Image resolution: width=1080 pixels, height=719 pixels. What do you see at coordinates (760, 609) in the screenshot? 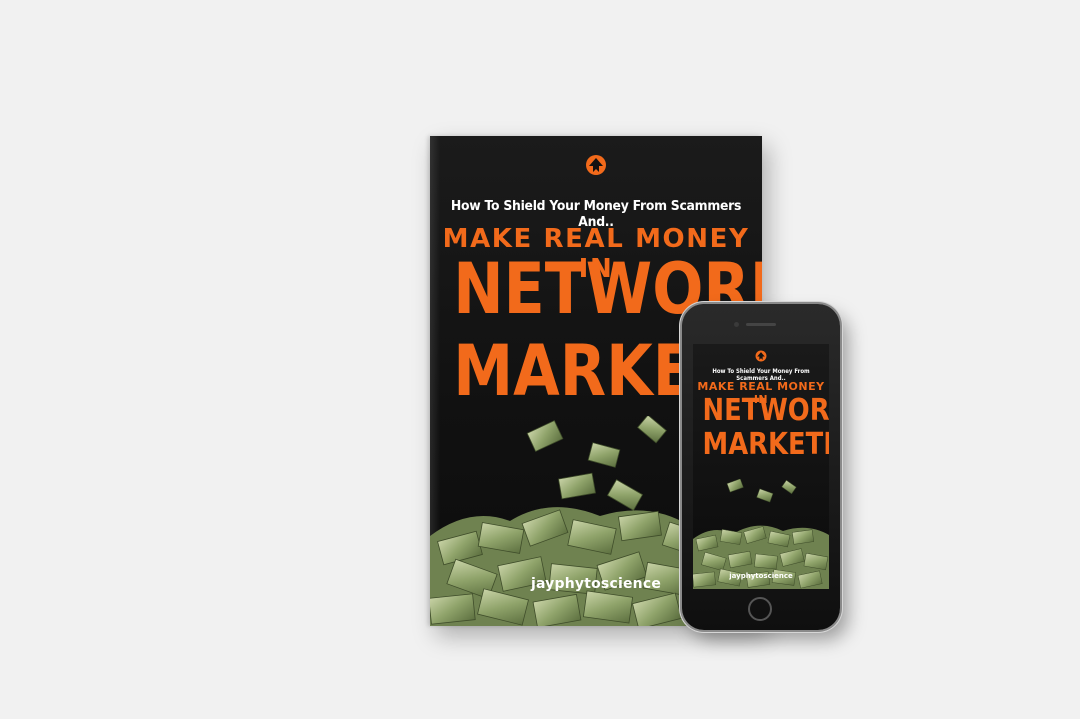
I see `phone-home-button` at bounding box center [760, 609].